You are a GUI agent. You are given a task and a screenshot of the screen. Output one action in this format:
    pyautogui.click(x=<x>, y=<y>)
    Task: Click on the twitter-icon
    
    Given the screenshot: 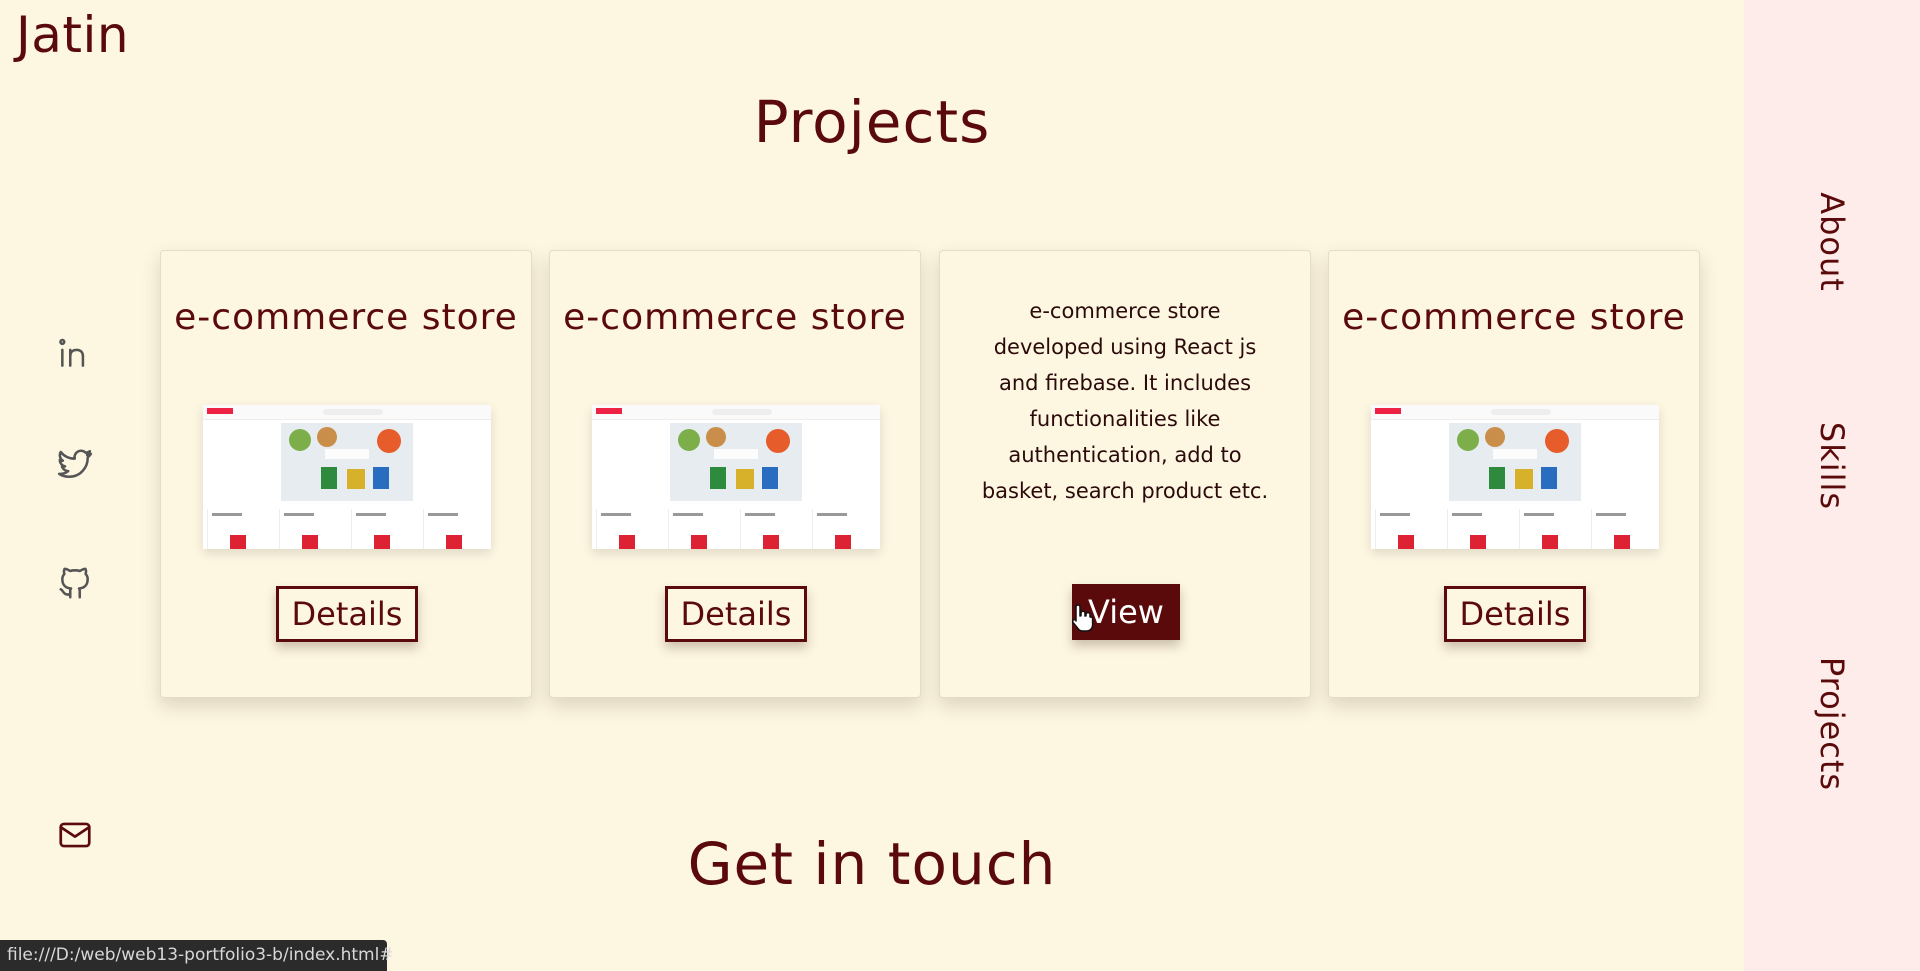 What is the action you would take?
    pyautogui.click(x=75, y=465)
    